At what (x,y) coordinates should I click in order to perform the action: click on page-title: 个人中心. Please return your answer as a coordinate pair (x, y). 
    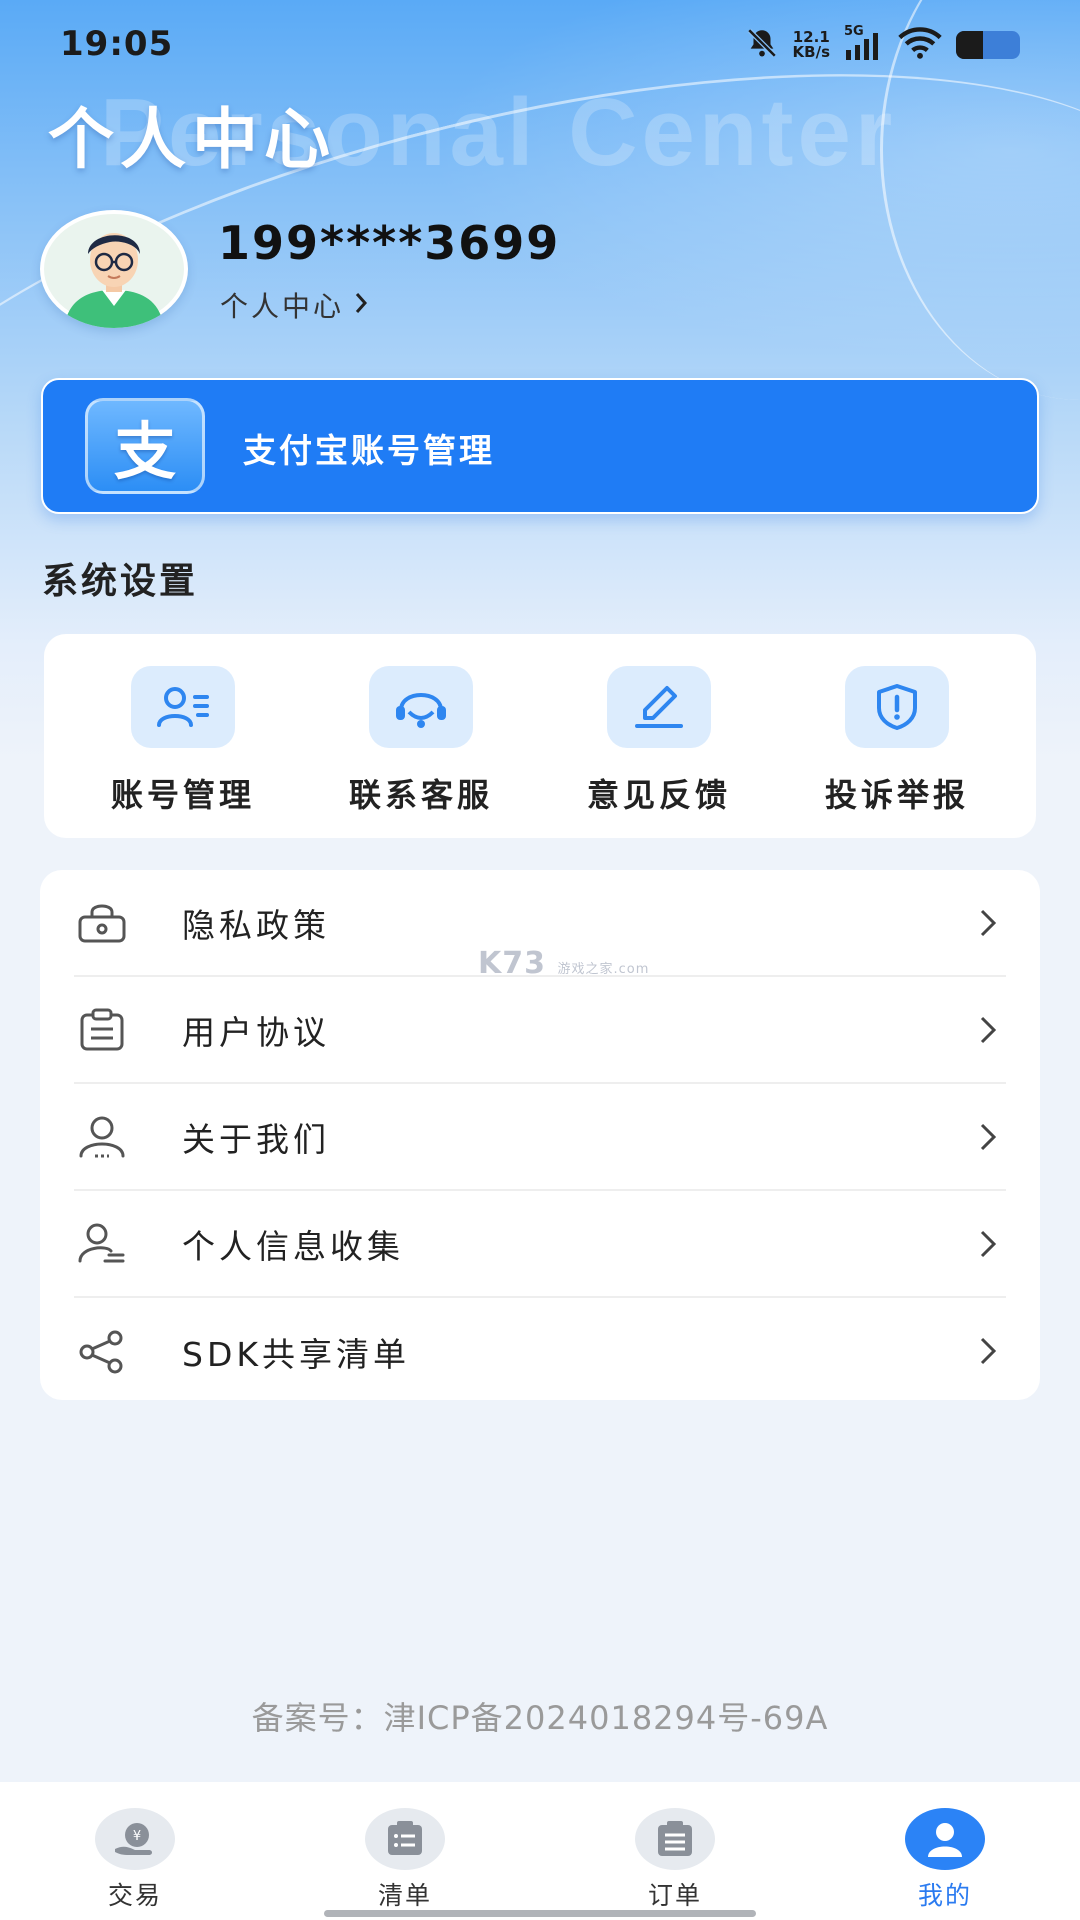
    Looking at the image, I should click on (192, 139).